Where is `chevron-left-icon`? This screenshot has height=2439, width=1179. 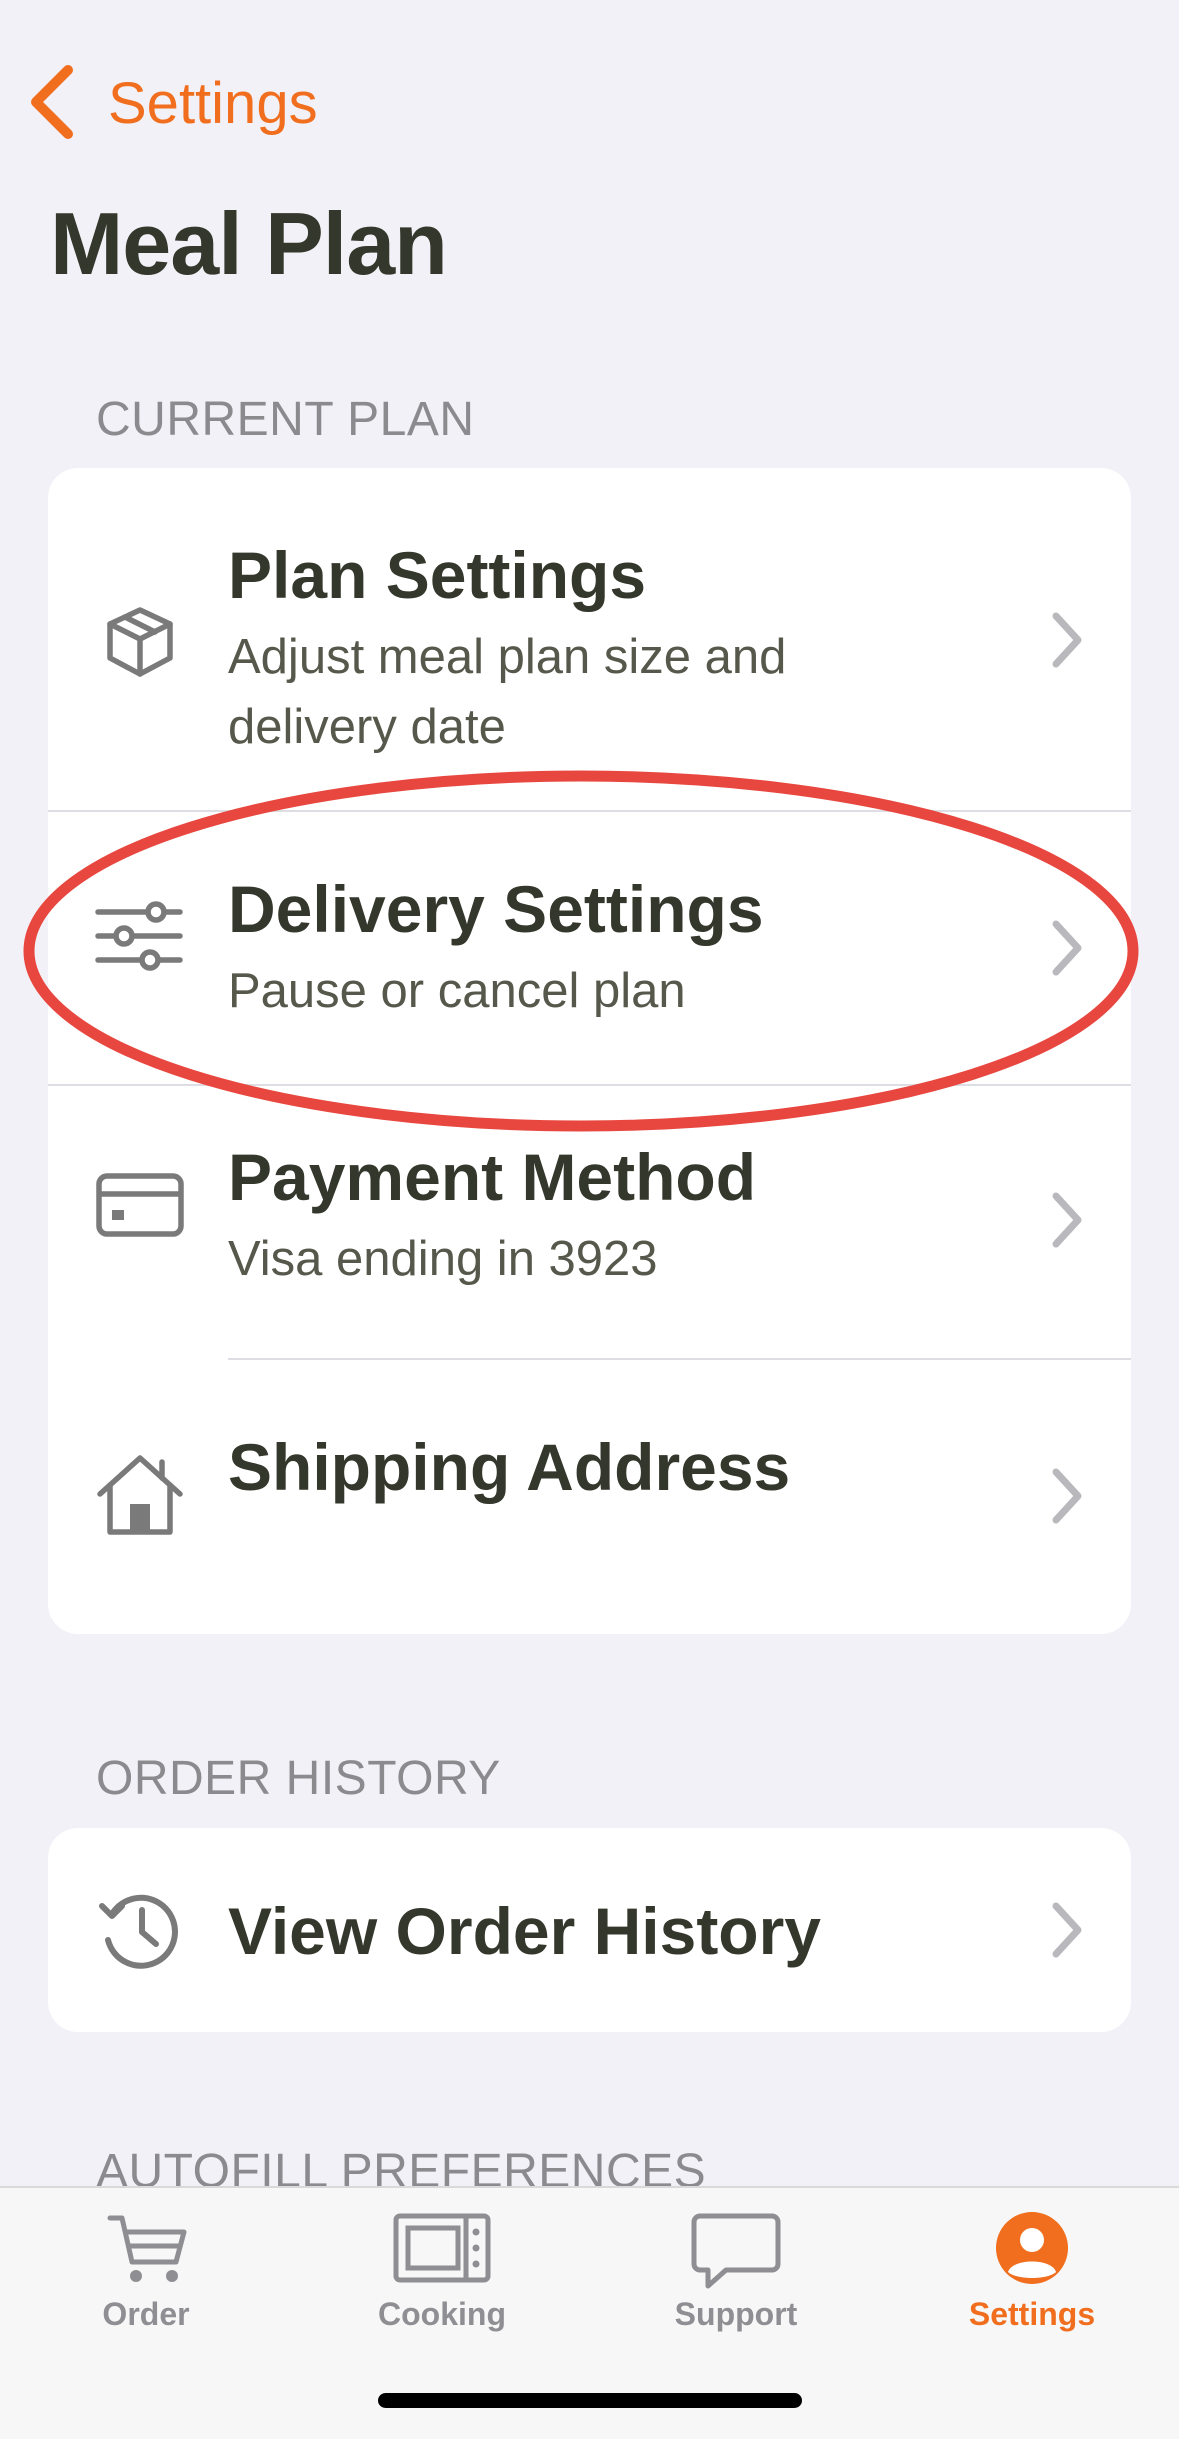
chevron-left-icon is located at coordinates (51, 104).